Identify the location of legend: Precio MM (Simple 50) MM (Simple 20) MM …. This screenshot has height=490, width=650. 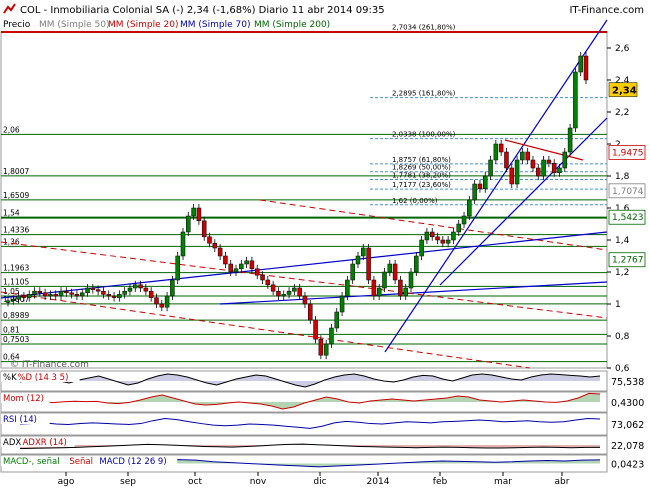
(166, 25).